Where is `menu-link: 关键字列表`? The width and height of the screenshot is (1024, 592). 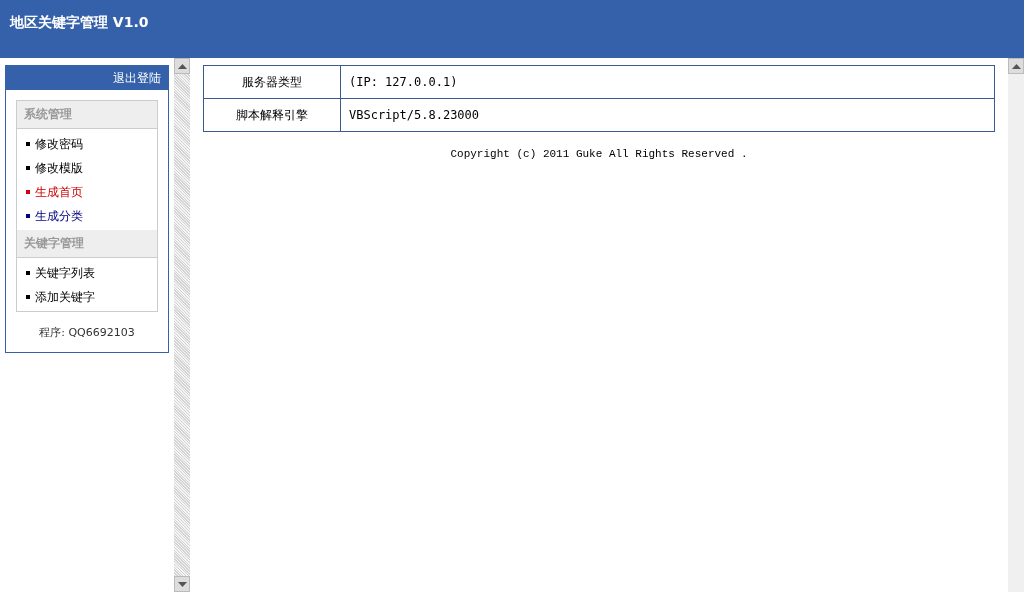
menu-link: 关键字列表 is located at coordinates (65, 273).